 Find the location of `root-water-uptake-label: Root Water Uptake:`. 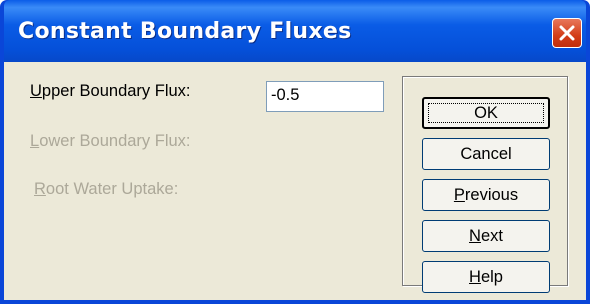

root-water-uptake-label: Root Water Uptake: is located at coordinates (106, 189).